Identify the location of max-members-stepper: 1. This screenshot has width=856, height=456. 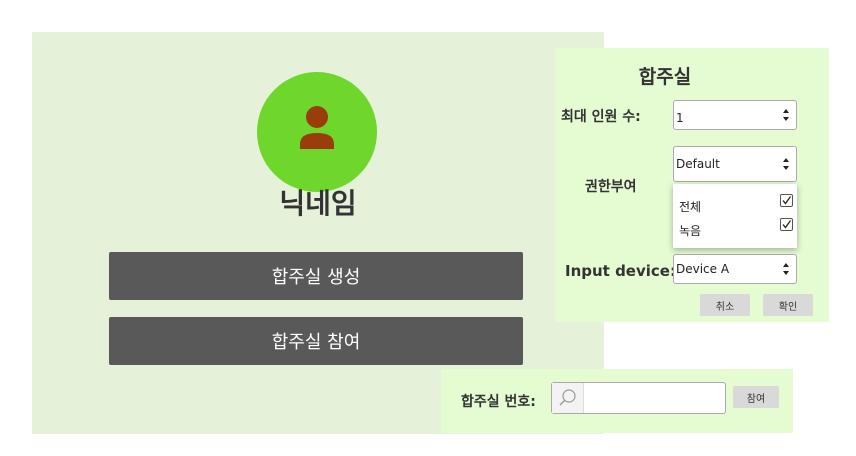
(735, 115).